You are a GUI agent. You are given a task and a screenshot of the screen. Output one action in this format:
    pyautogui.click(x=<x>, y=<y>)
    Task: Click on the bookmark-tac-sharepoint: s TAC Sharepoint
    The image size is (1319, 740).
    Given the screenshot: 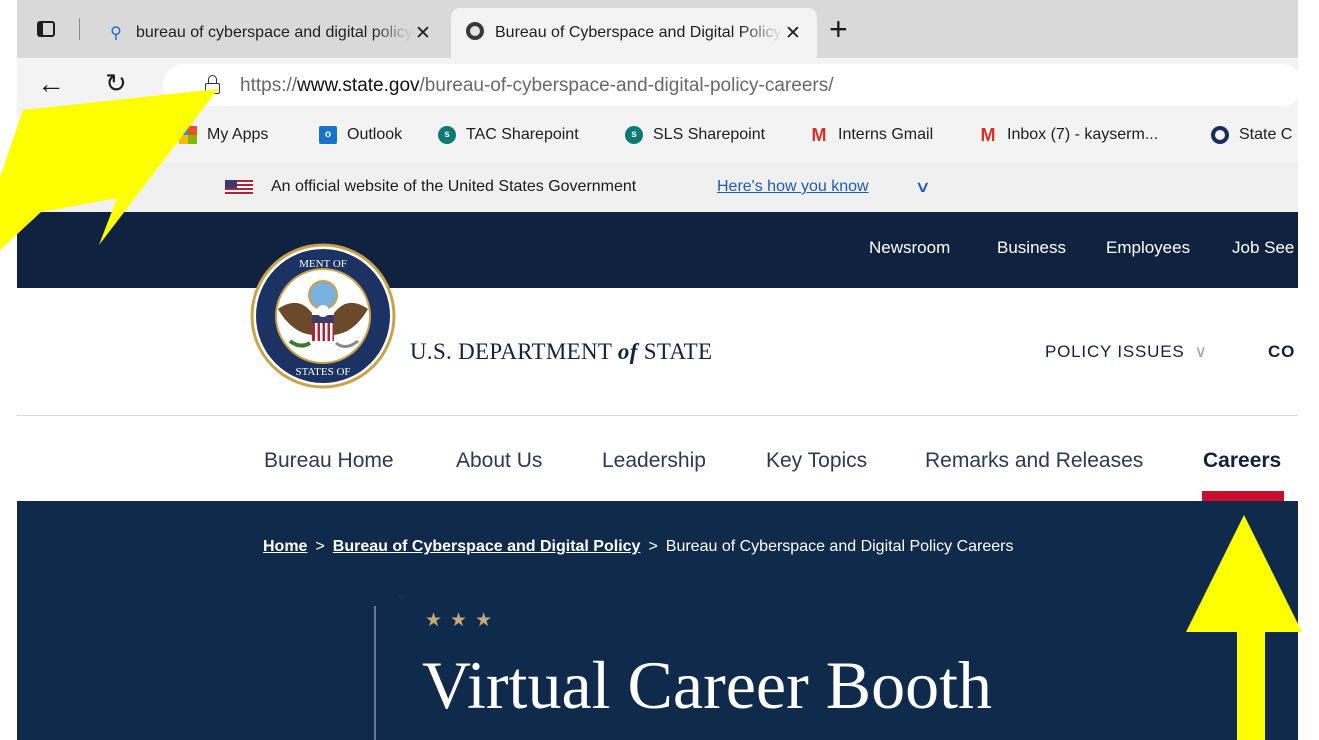 What is the action you would take?
    pyautogui.click(x=508, y=135)
    